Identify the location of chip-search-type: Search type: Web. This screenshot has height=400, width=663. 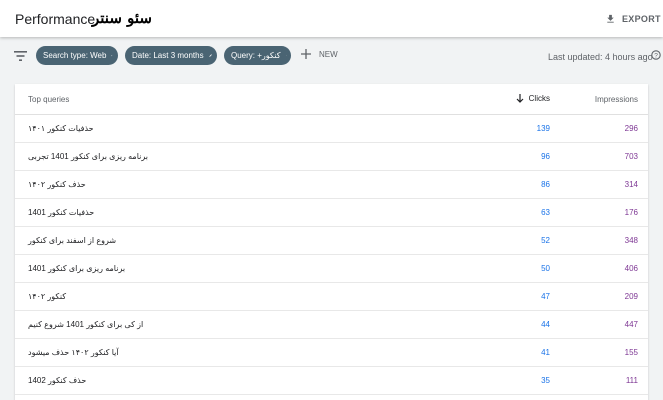
(77, 55).